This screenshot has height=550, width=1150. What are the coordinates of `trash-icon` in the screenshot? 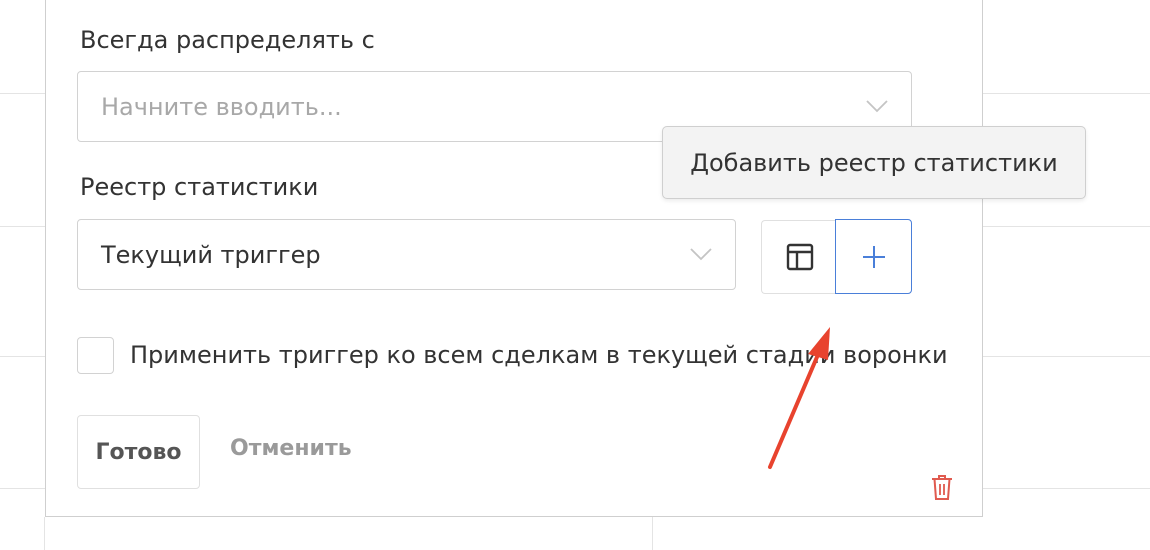 It's located at (942, 487).